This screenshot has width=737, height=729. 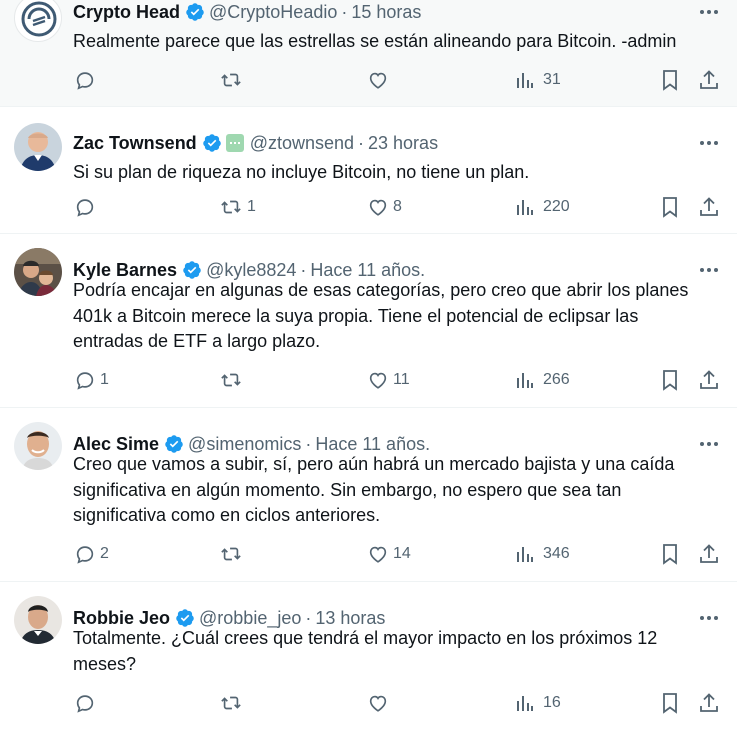 I want to click on timestamp: 15 horas, so click(x=386, y=12).